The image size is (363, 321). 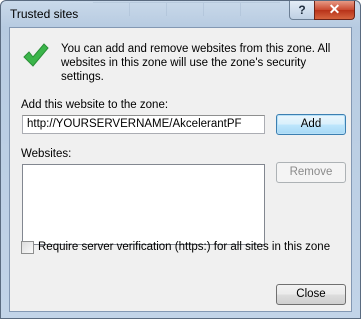 What do you see at coordinates (302, 10) in the screenshot?
I see `help-button: ?` at bounding box center [302, 10].